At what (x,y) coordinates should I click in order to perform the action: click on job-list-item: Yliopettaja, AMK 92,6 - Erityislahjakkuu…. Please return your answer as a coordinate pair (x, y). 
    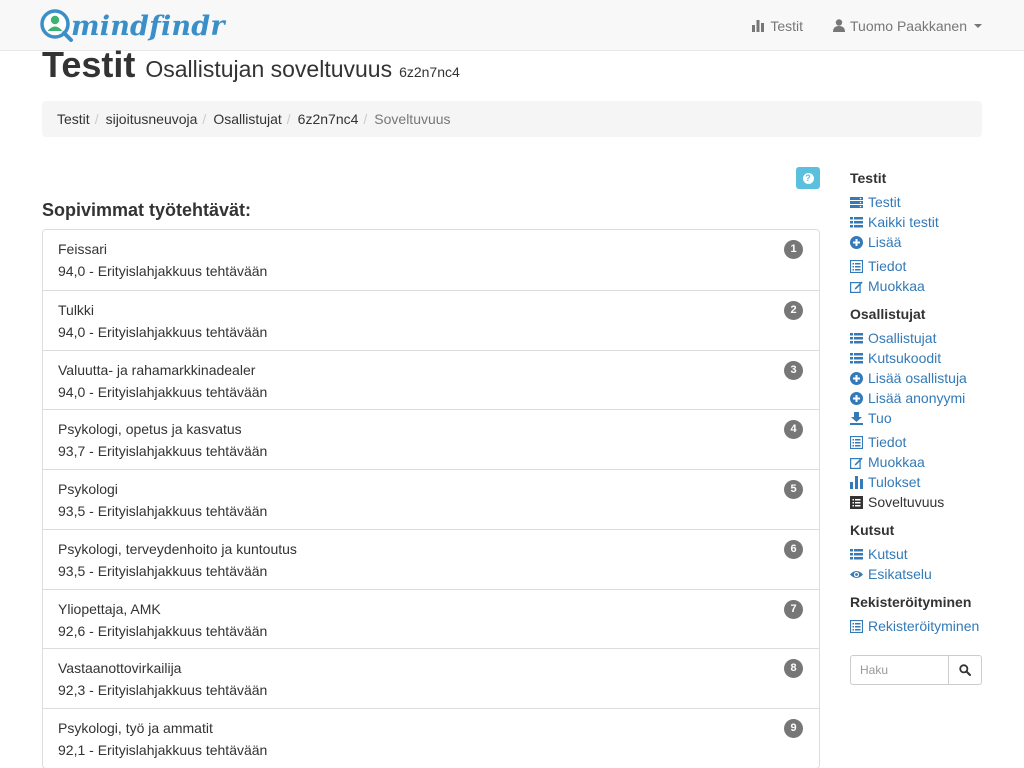
    Looking at the image, I should click on (431, 618).